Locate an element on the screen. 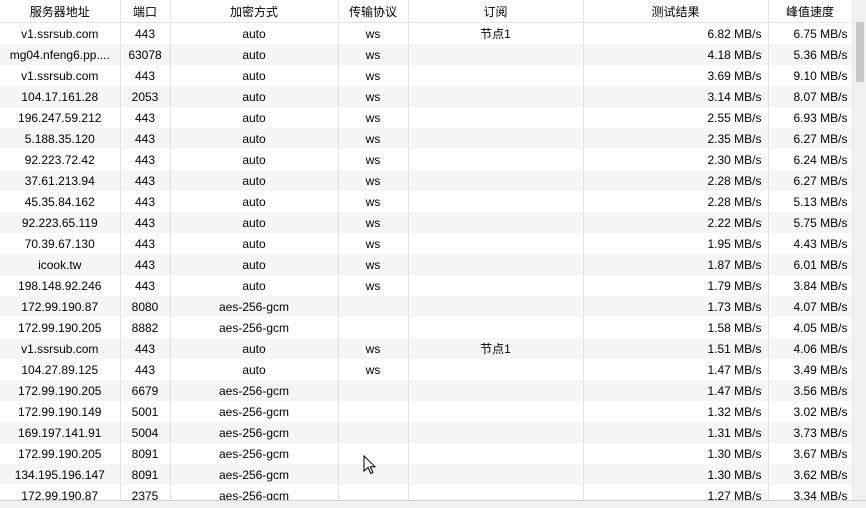 The width and height of the screenshot is (866, 508). column-header-server-address: 服务器地址 is located at coordinates (60, 11).